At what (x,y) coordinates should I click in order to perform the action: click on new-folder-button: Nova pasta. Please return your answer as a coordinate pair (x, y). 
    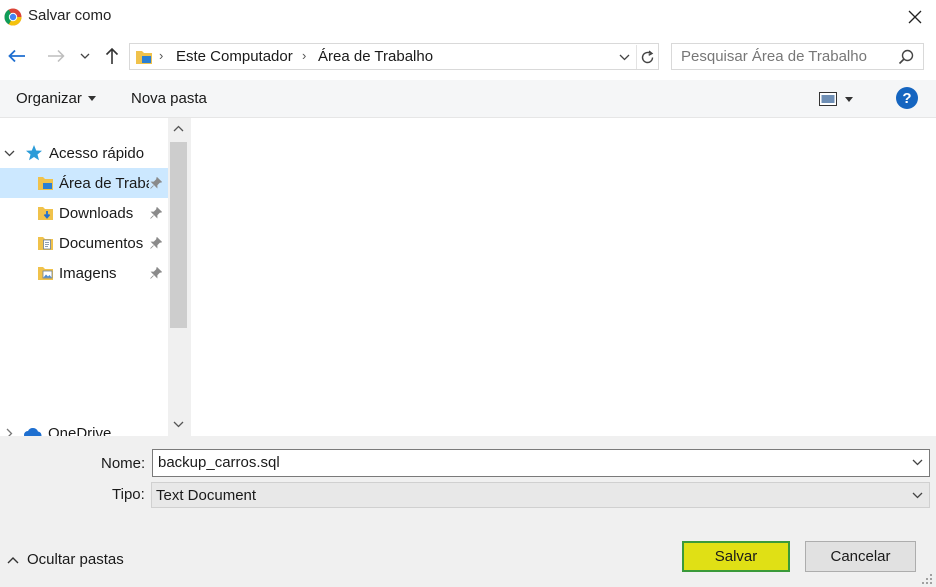
    Looking at the image, I should click on (169, 98).